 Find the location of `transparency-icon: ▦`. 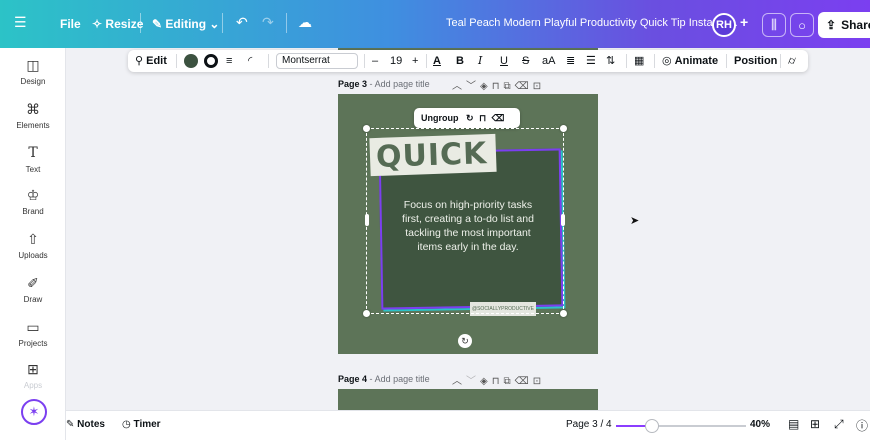

transparency-icon: ▦ is located at coordinates (639, 61).